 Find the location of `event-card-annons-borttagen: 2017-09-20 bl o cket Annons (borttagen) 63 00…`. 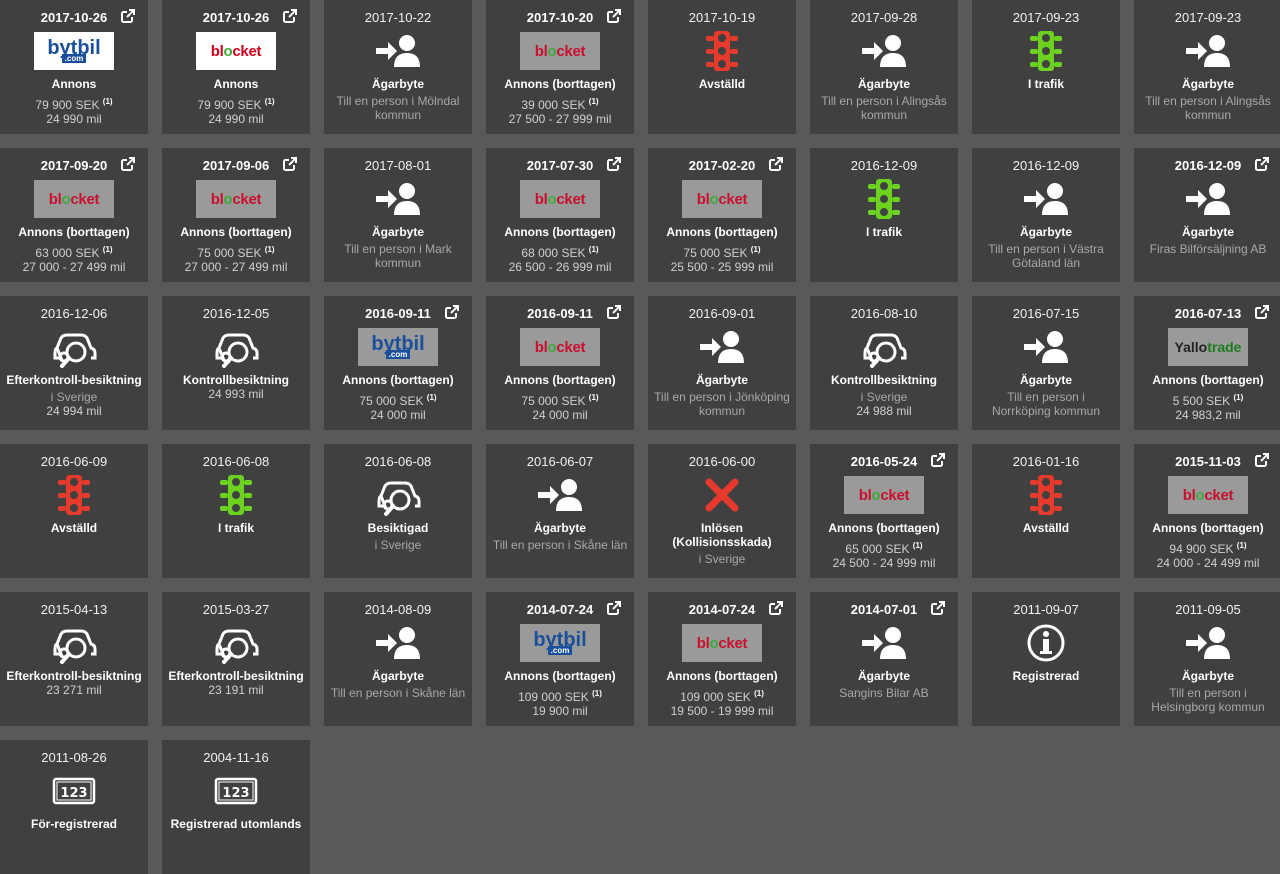

event-card-annons-borttagen: 2017-09-20 bl o cket Annons (borttagen) 63 00… is located at coordinates (74, 215).